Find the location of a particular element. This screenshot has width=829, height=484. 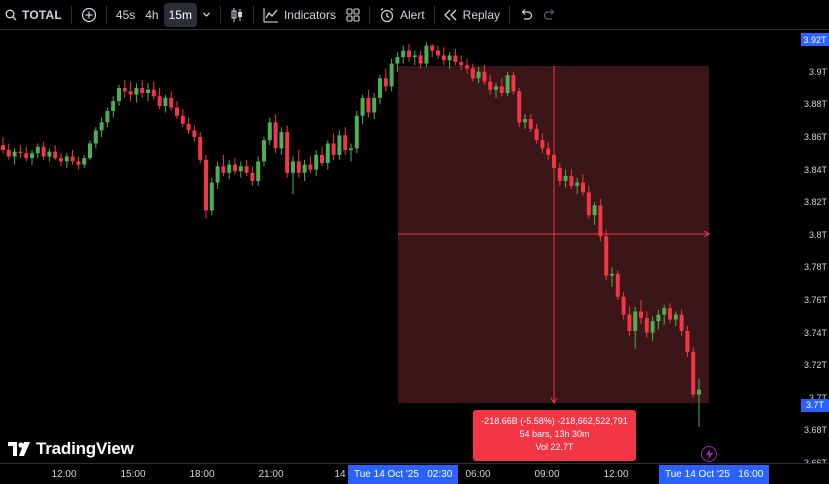

layout-button is located at coordinates (353, 15).